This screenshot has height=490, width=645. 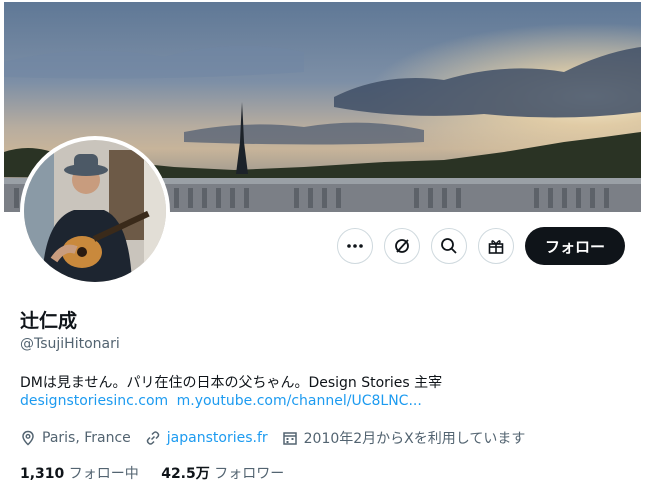 What do you see at coordinates (103, 474) in the screenshot?
I see `following-label: フォロー中` at bounding box center [103, 474].